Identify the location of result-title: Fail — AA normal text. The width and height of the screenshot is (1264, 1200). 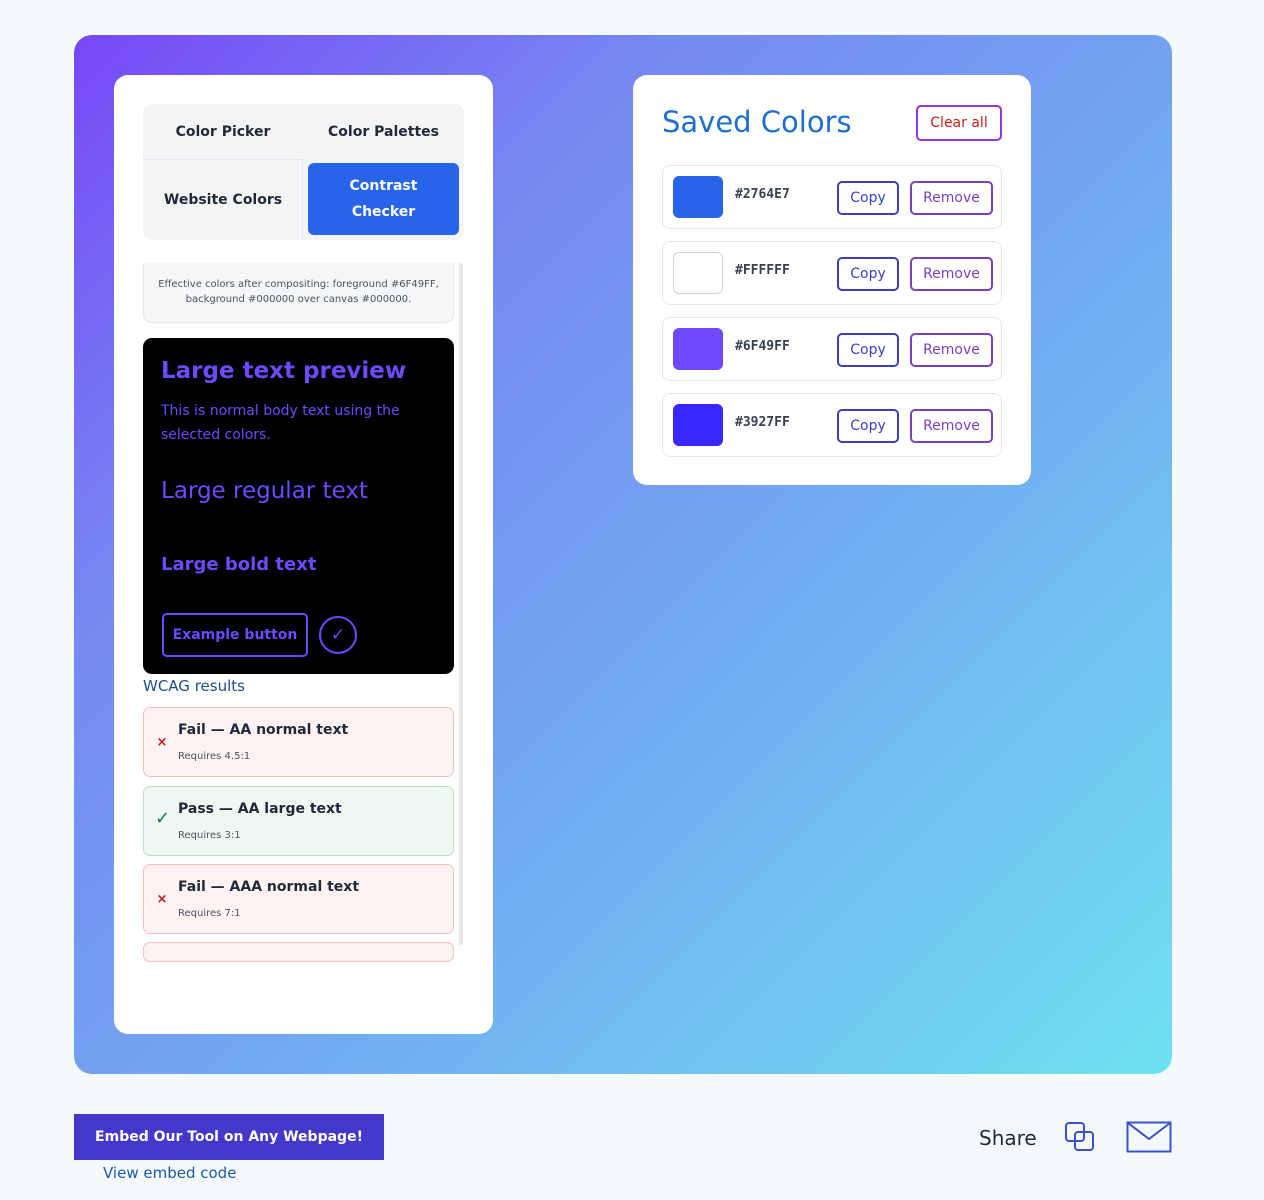
(263, 730).